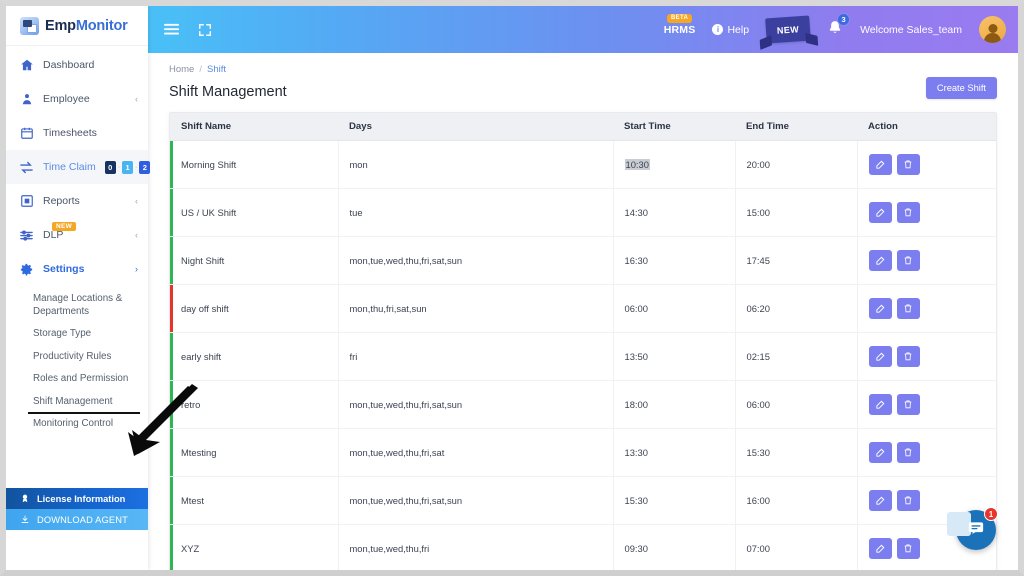  I want to click on sidebar-item-reports: Reports ‹, so click(77, 201).